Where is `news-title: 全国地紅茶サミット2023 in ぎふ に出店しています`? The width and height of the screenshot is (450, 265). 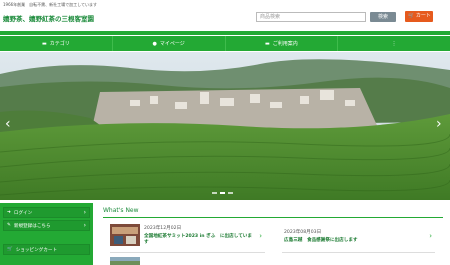 news-title: 全国地紅茶サミット2023 in ぎふ に出店しています is located at coordinates (198, 239).